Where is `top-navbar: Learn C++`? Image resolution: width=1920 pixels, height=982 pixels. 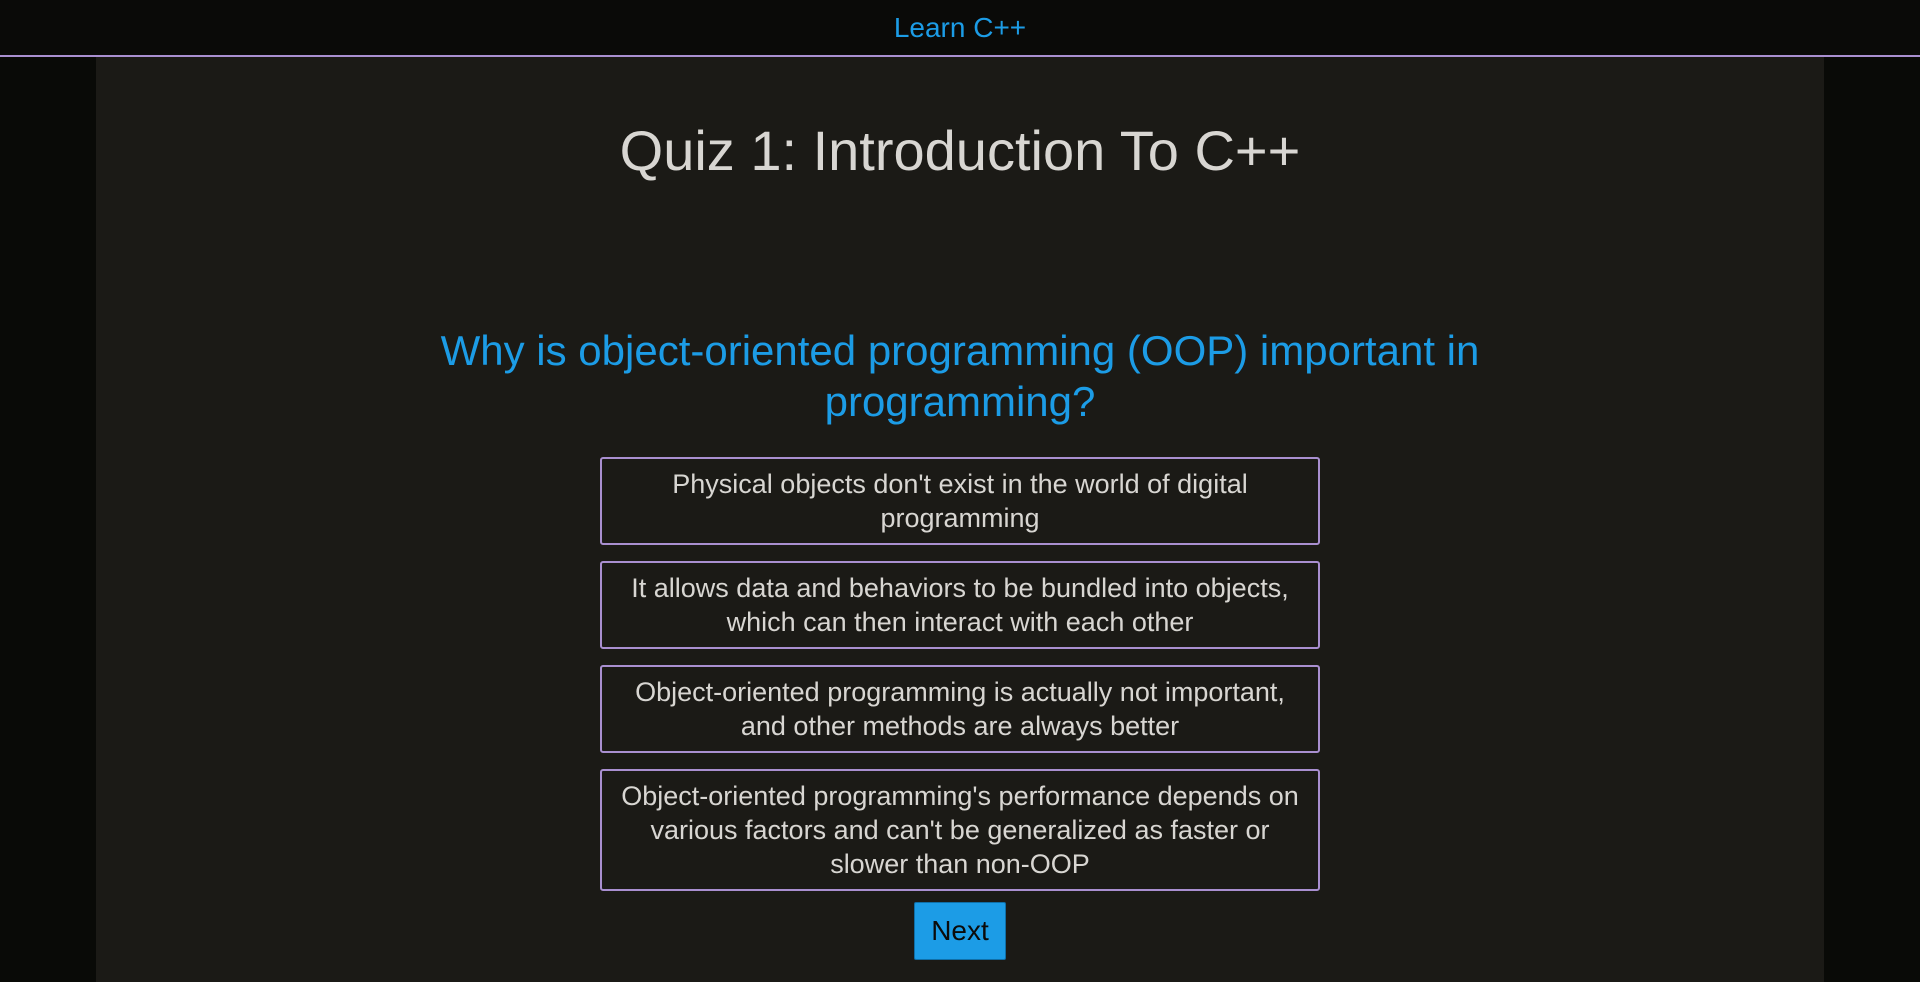
top-navbar: Learn C++ is located at coordinates (960, 28).